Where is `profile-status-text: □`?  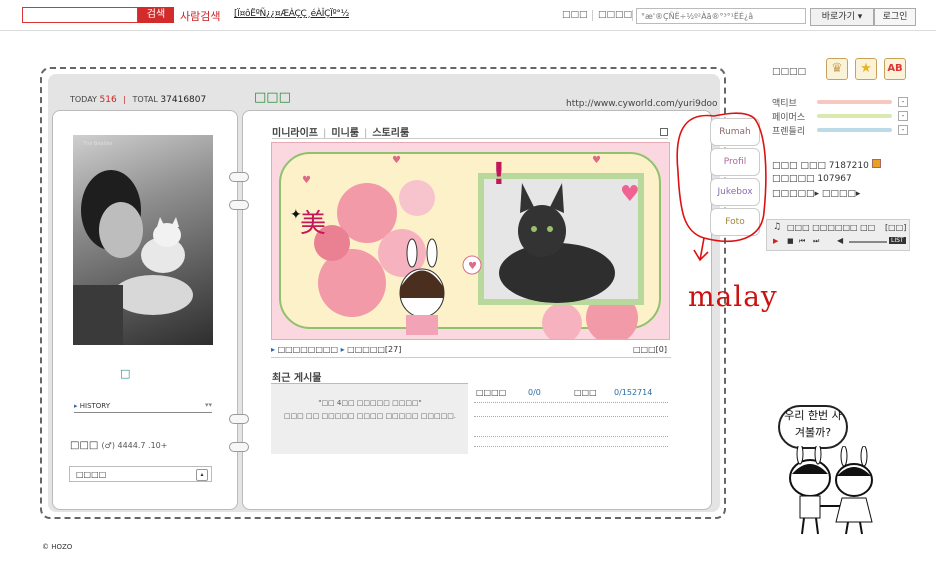 profile-status-text: □ is located at coordinates (125, 373).